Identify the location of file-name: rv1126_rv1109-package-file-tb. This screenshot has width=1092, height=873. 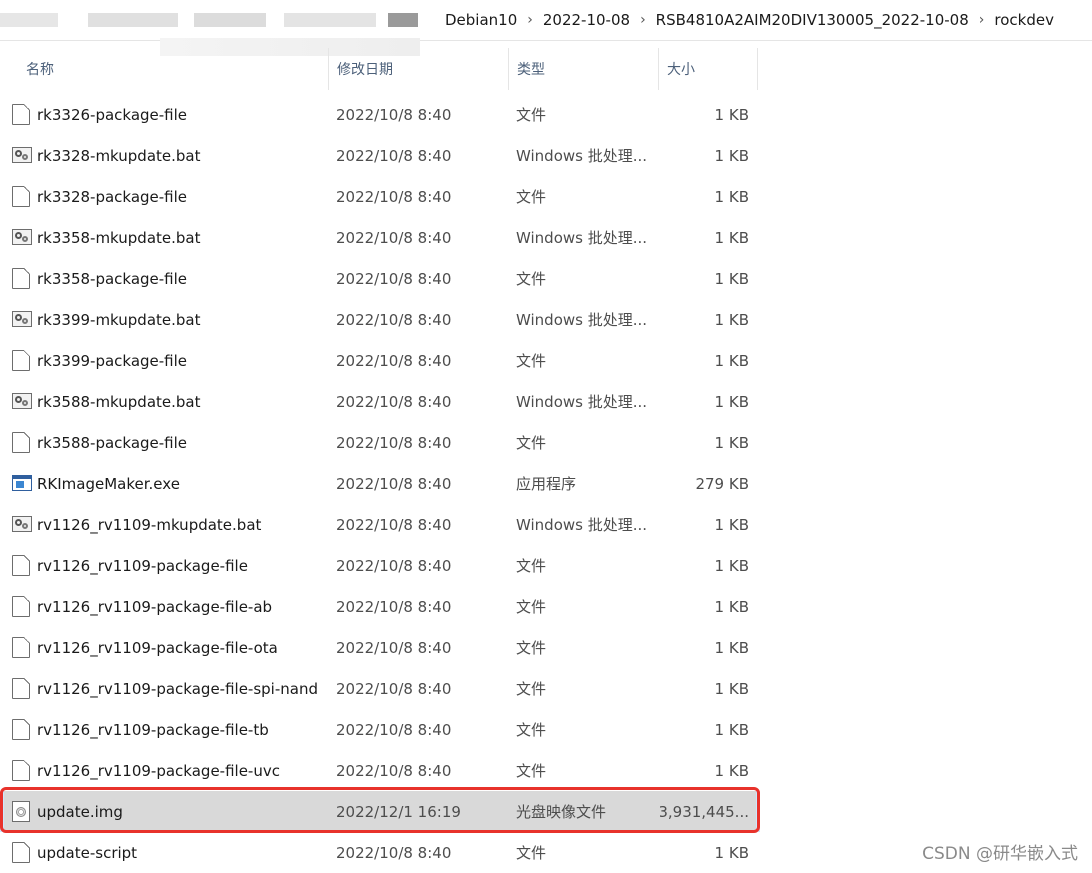
(153, 729).